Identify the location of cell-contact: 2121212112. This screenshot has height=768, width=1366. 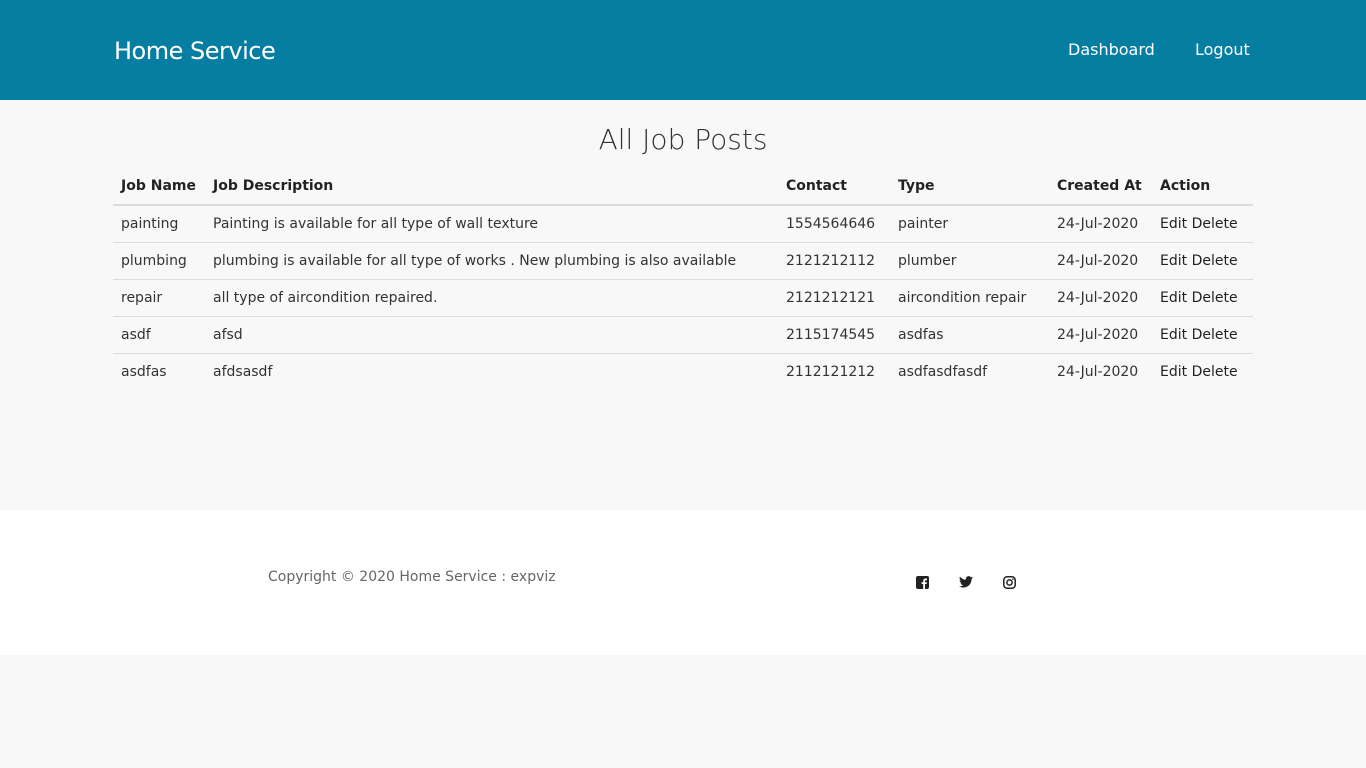
(834, 261).